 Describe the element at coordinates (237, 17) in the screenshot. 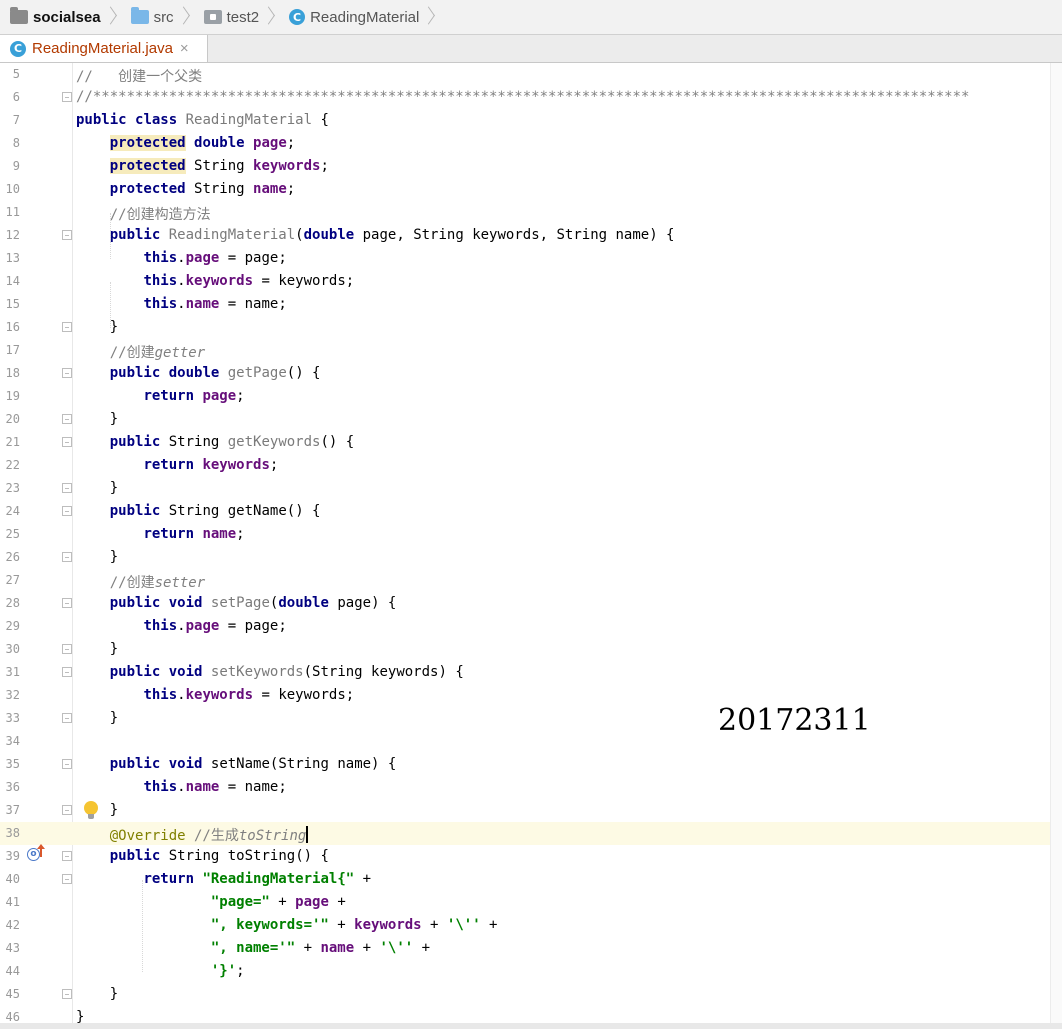

I see `breadcrumb-item-package: test2` at that location.